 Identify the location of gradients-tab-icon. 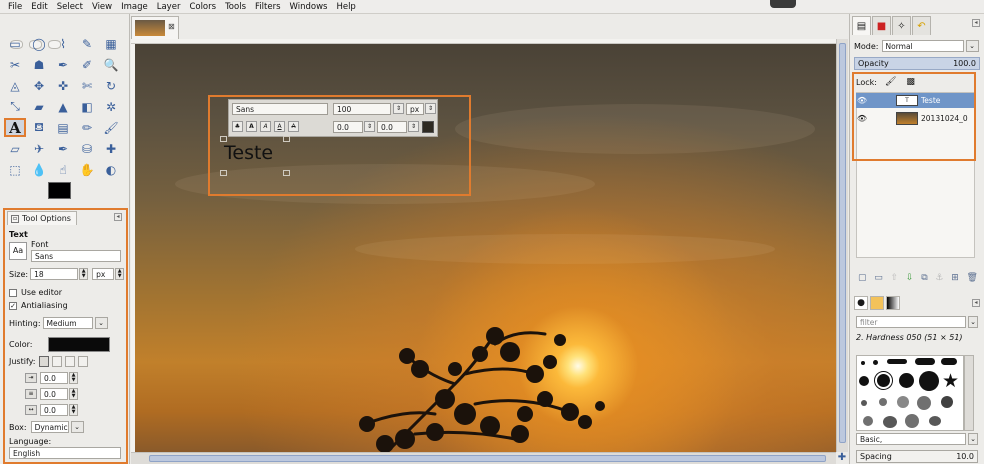
(893, 303).